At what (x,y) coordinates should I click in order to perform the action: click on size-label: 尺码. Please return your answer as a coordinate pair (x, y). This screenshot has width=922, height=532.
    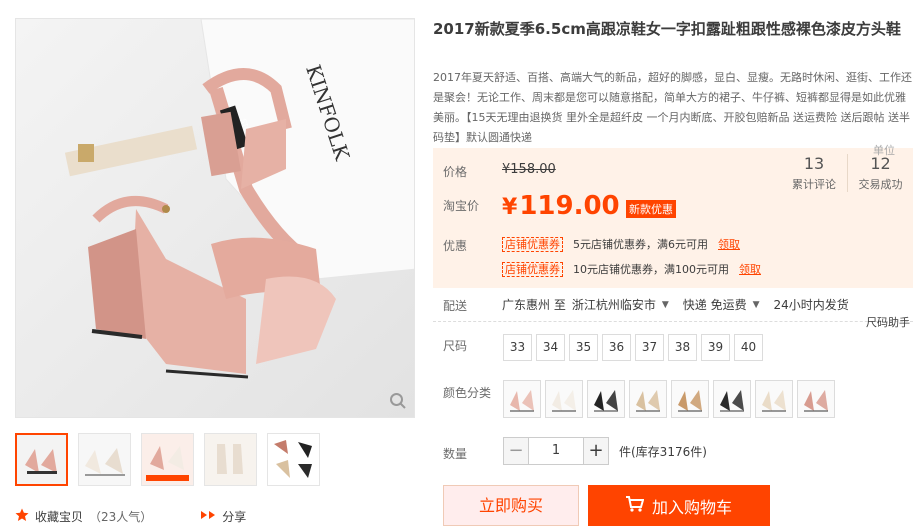
    Looking at the image, I should click on (455, 346).